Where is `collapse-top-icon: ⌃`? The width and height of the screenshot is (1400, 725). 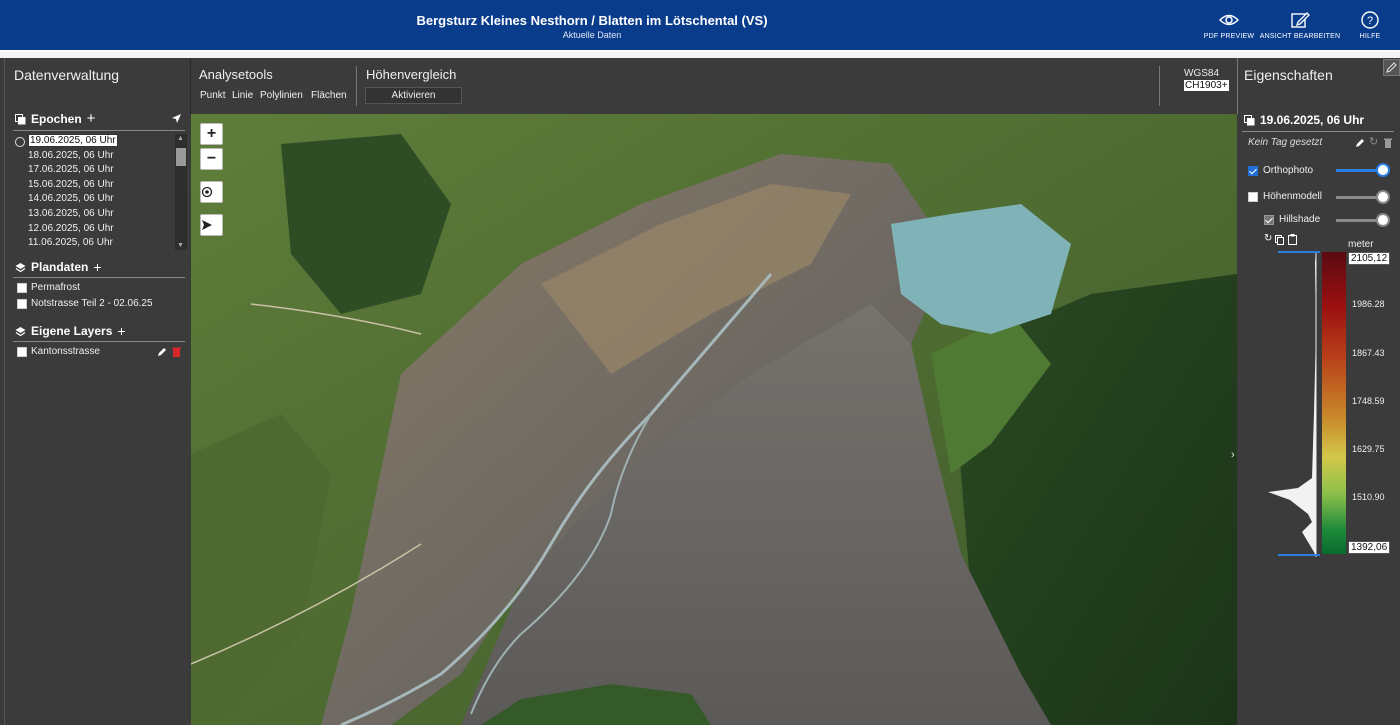 collapse-top-icon: ⌃ is located at coordinates (703, 118).